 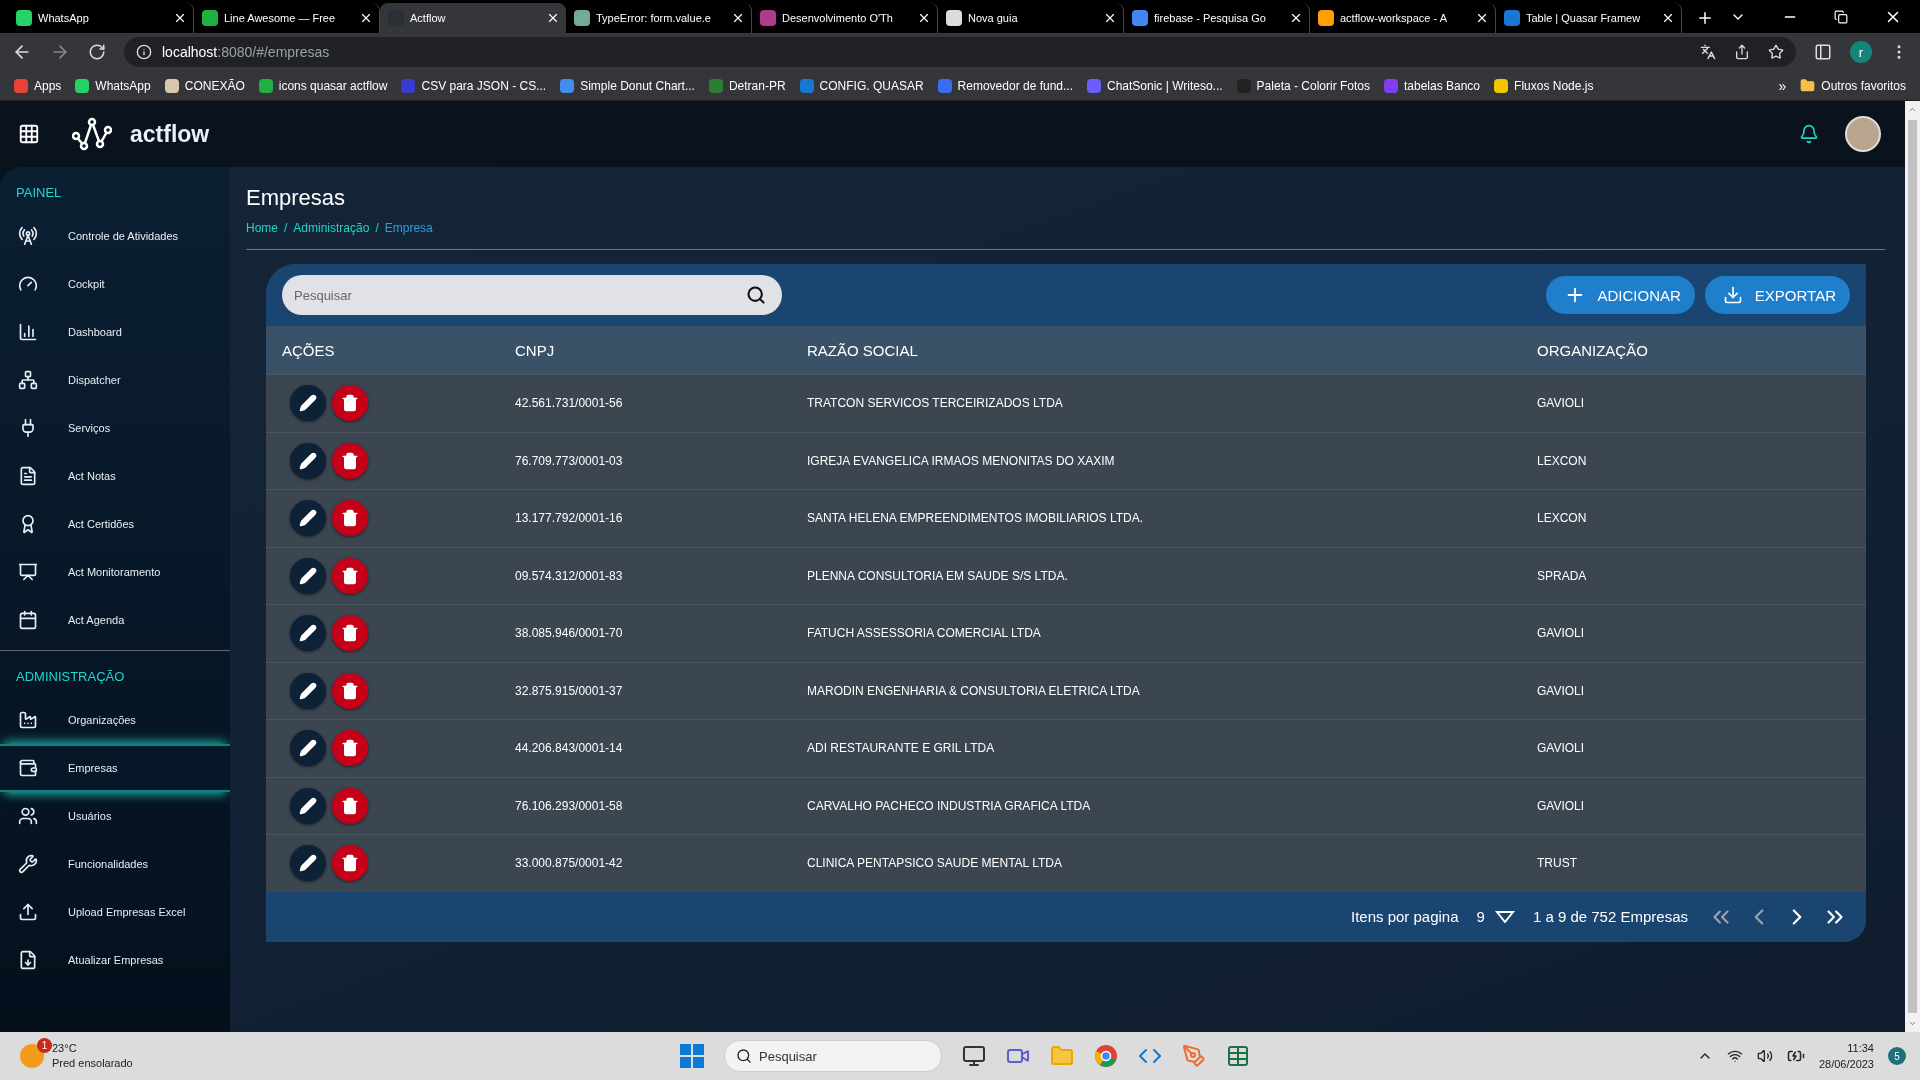 I want to click on profile-avatar: r, so click(x=1861, y=52).